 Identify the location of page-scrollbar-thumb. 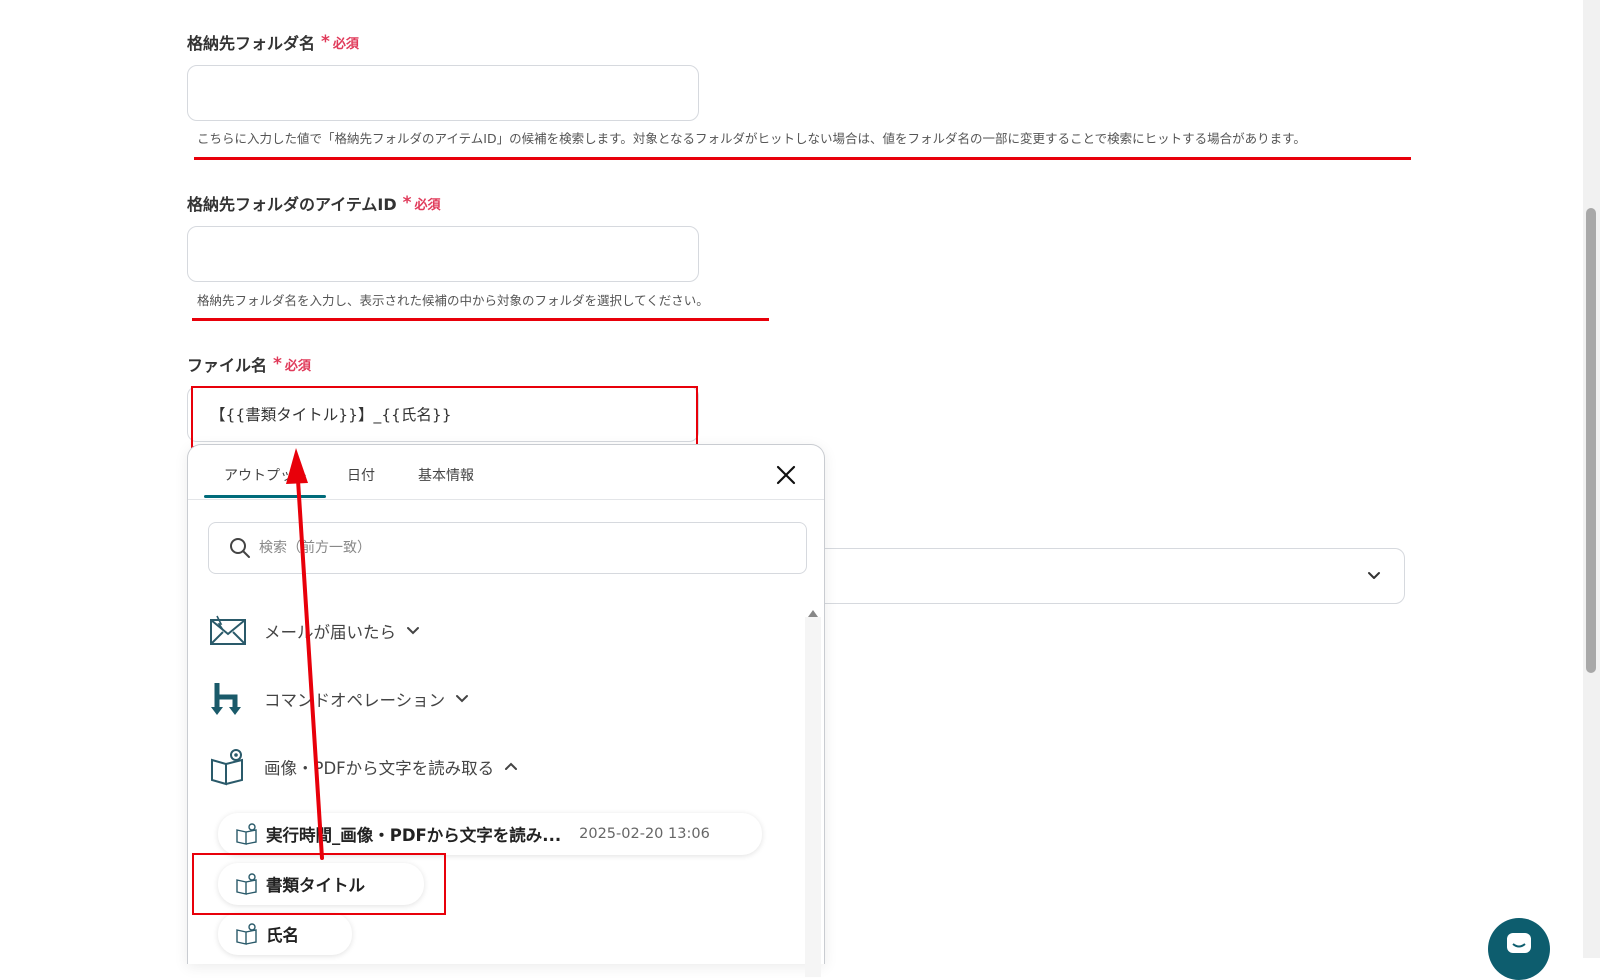
(1591, 440).